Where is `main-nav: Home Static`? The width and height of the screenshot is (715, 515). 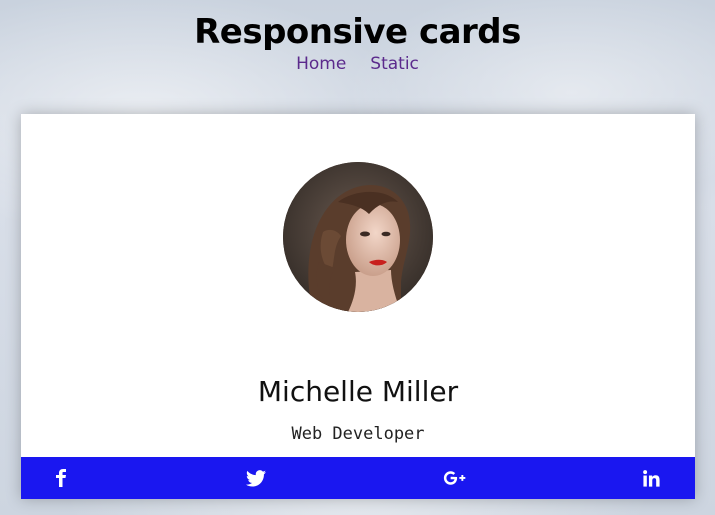
main-nav: Home Static is located at coordinates (357, 64).